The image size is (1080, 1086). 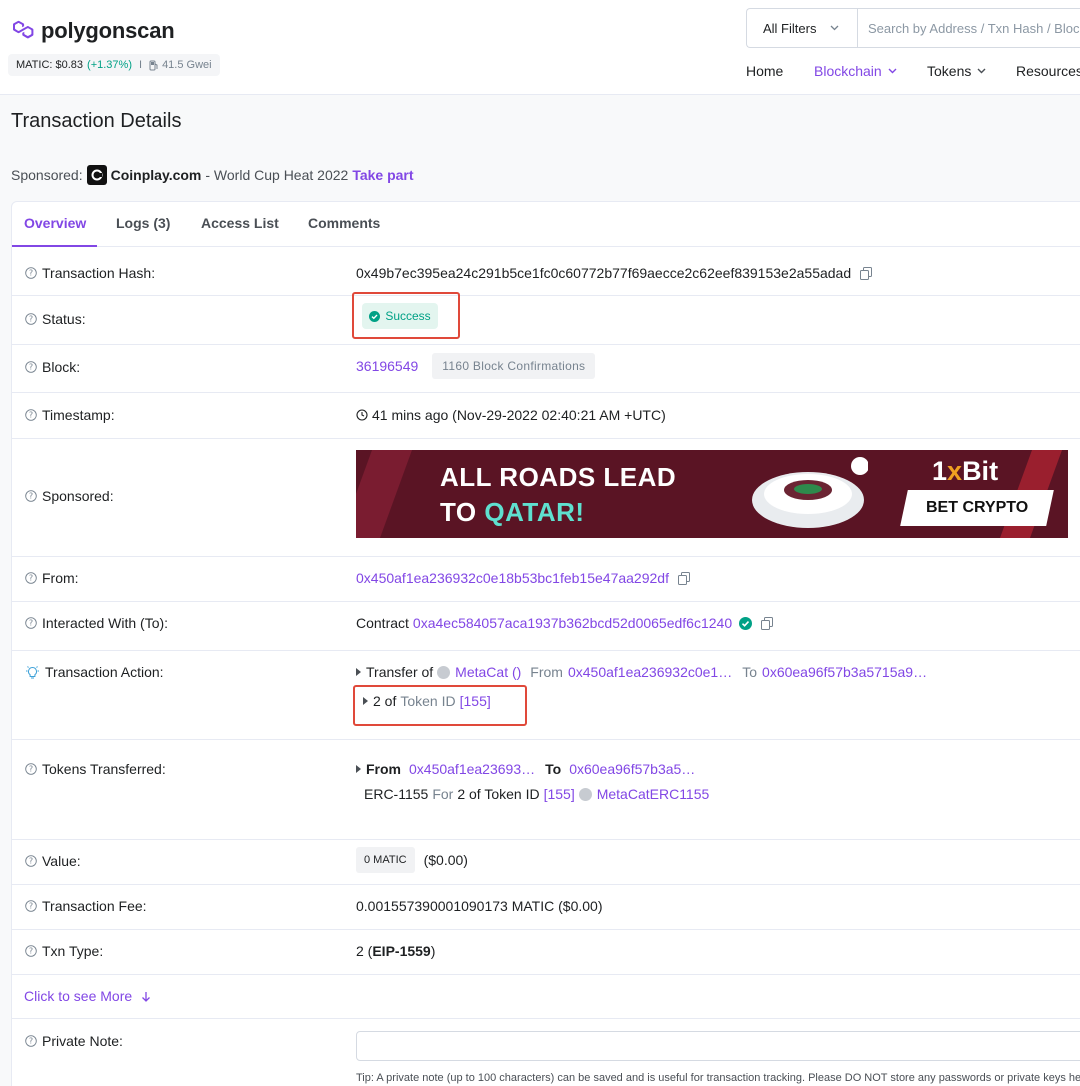 What do you see at coordinates (968, 28) in the screenshot?
I see `search-input: Search by Address / Txn Hash / Block` at bounding box center [968, 28].